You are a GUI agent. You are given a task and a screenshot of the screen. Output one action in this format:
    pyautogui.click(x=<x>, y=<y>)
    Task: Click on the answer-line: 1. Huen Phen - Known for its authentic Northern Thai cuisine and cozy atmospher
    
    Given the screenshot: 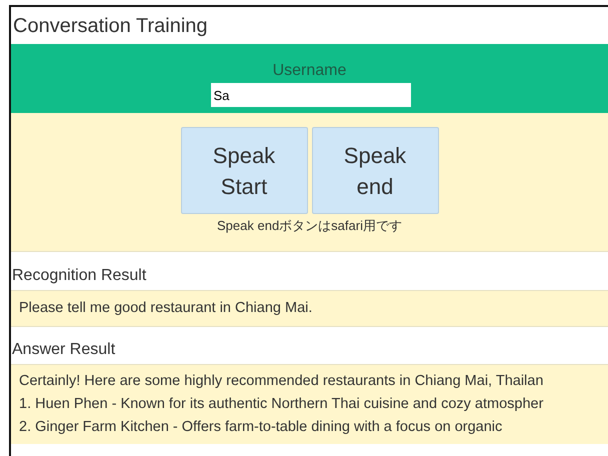 What is the action you would take?
    pyautogui.click(x=281, y=404)
    